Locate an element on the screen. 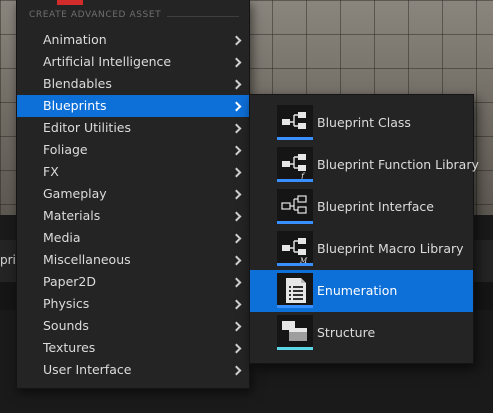 The height and width of the screenshot is (413, 493). menu-item-artificial-intelligence: Artificial Intelligence is located at coordinates (133, 62).